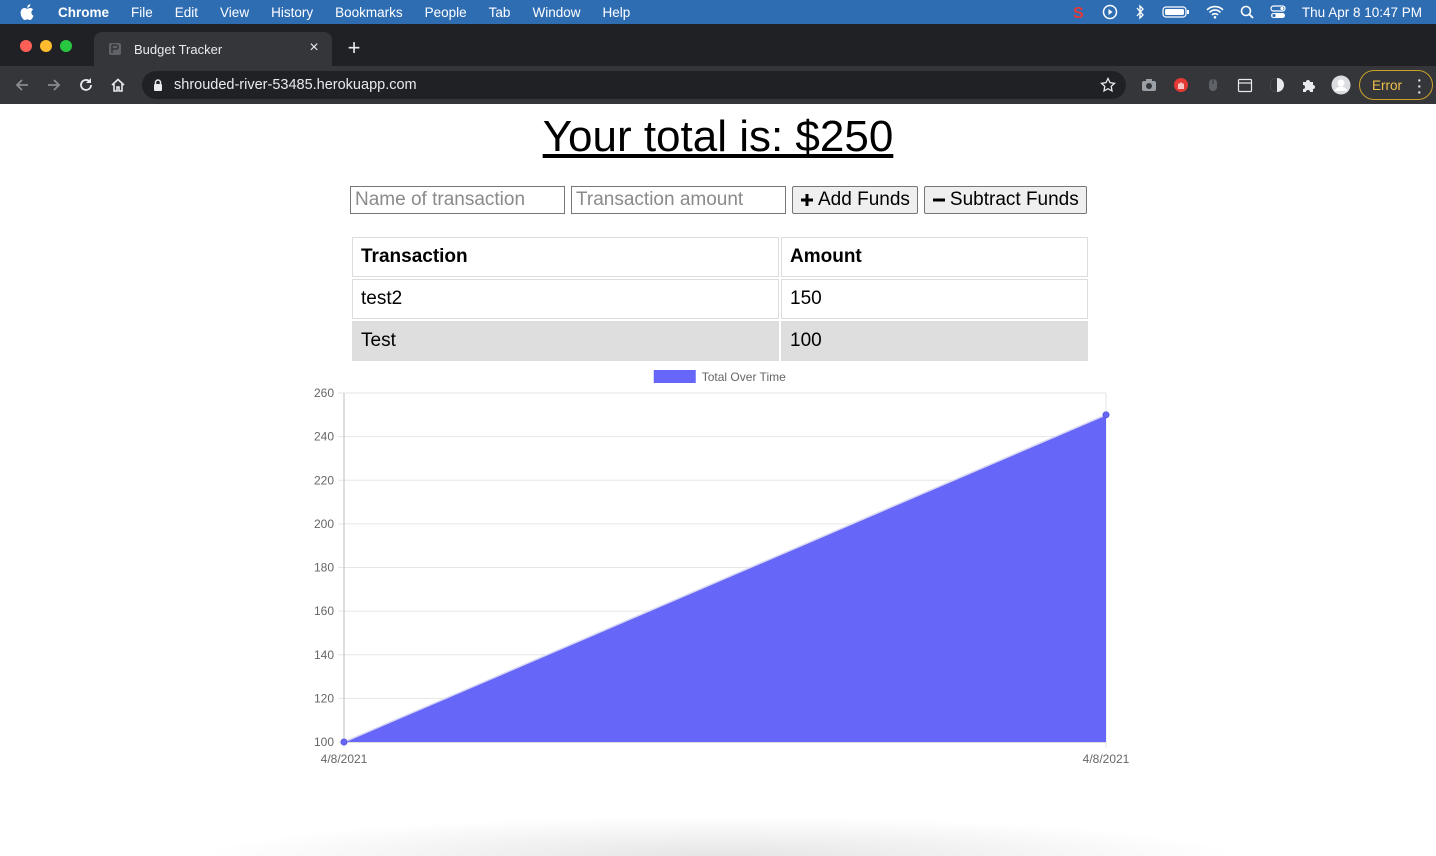 Image resolution: width=1436 pixels, height=856 pixels. What do you see at coordinates (1278, 12) in the screenshot?
I see `control-center-icon` at bounding box center [1278, 12].